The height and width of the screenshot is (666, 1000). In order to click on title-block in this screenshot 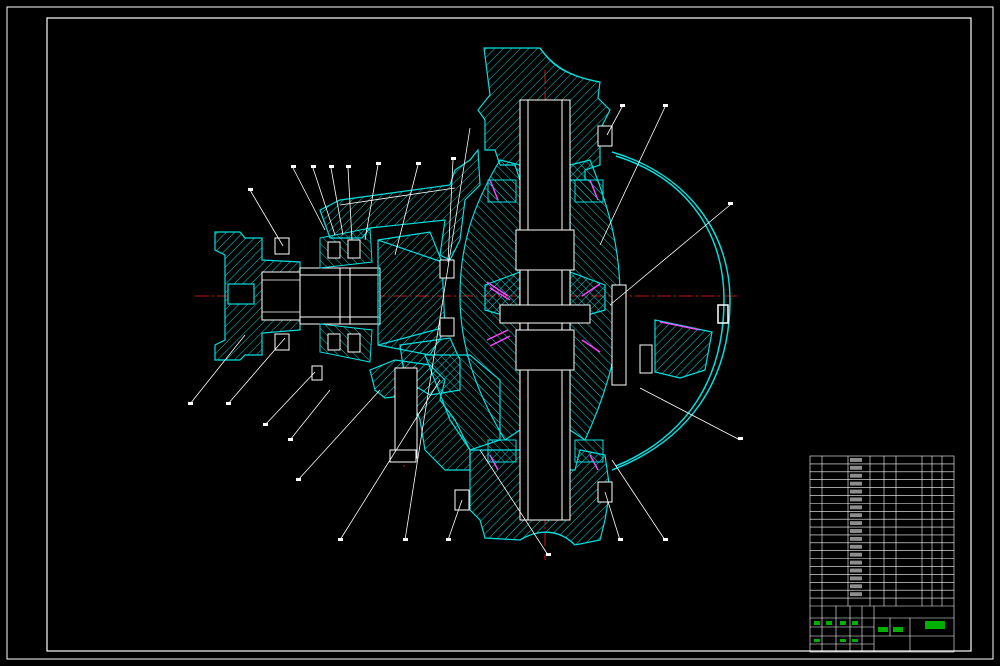, I will do `click(882, 628)`.